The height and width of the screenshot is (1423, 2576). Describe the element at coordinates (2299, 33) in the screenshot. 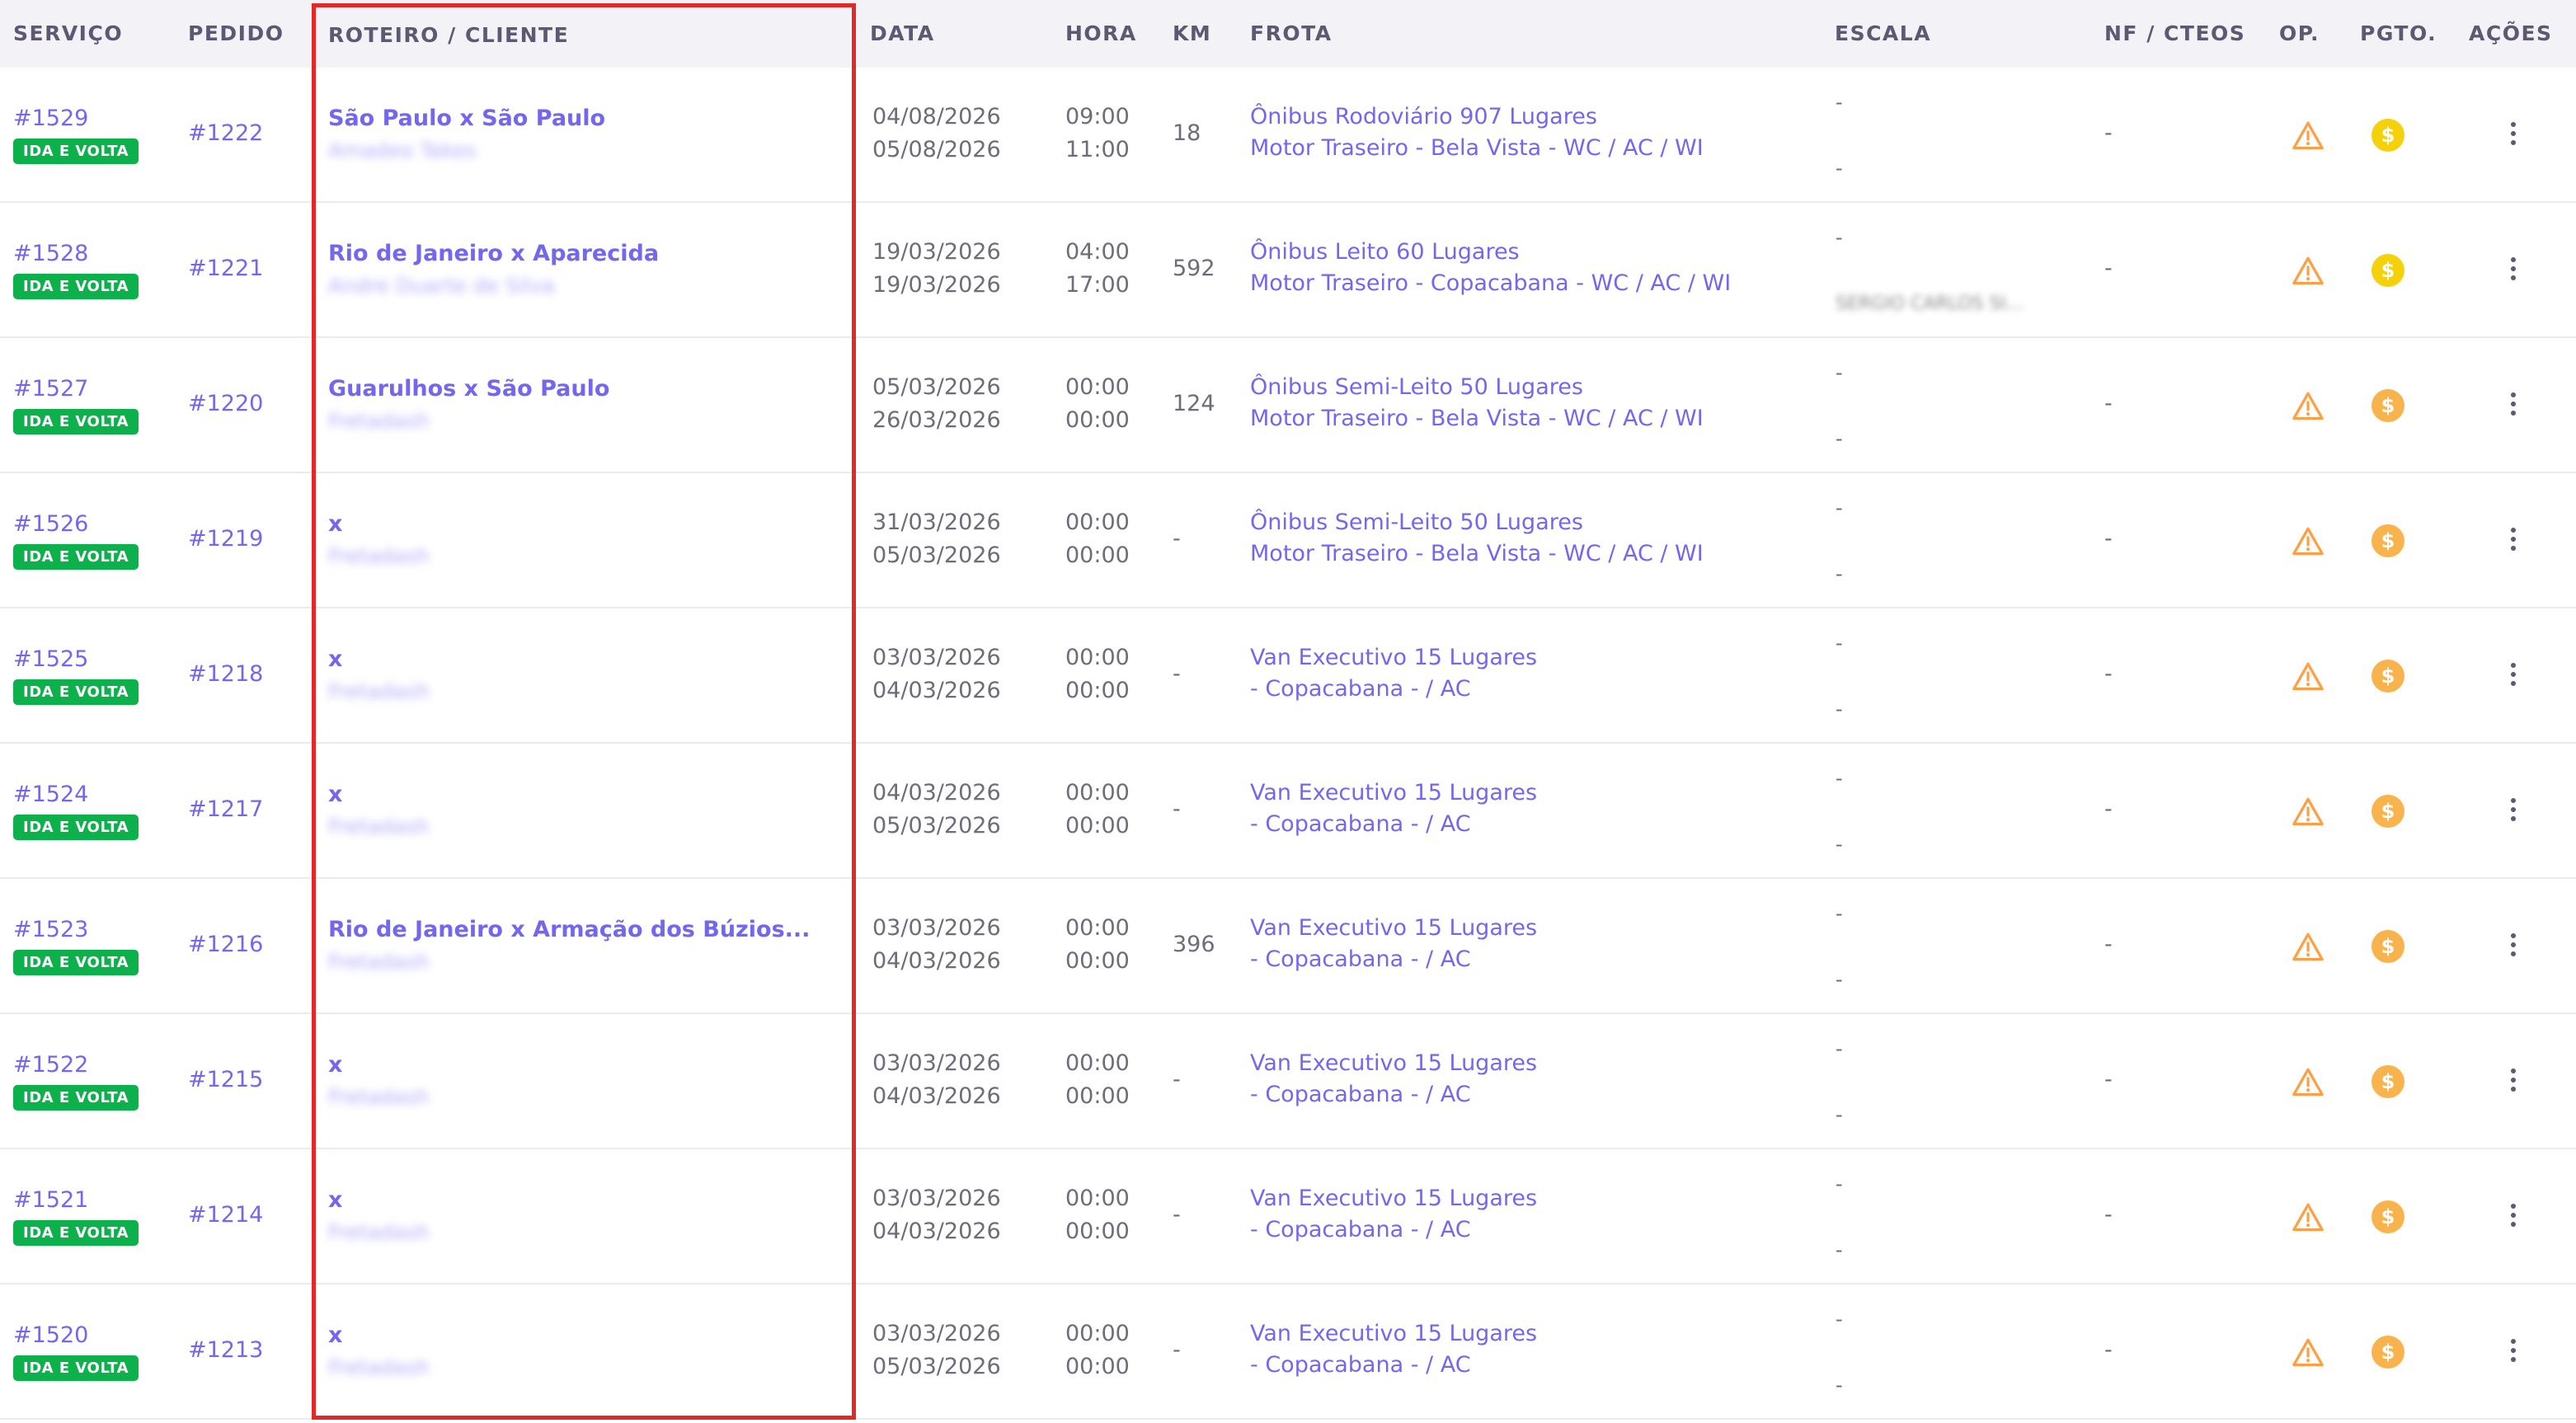

I see `header-op: OP.` at that location.